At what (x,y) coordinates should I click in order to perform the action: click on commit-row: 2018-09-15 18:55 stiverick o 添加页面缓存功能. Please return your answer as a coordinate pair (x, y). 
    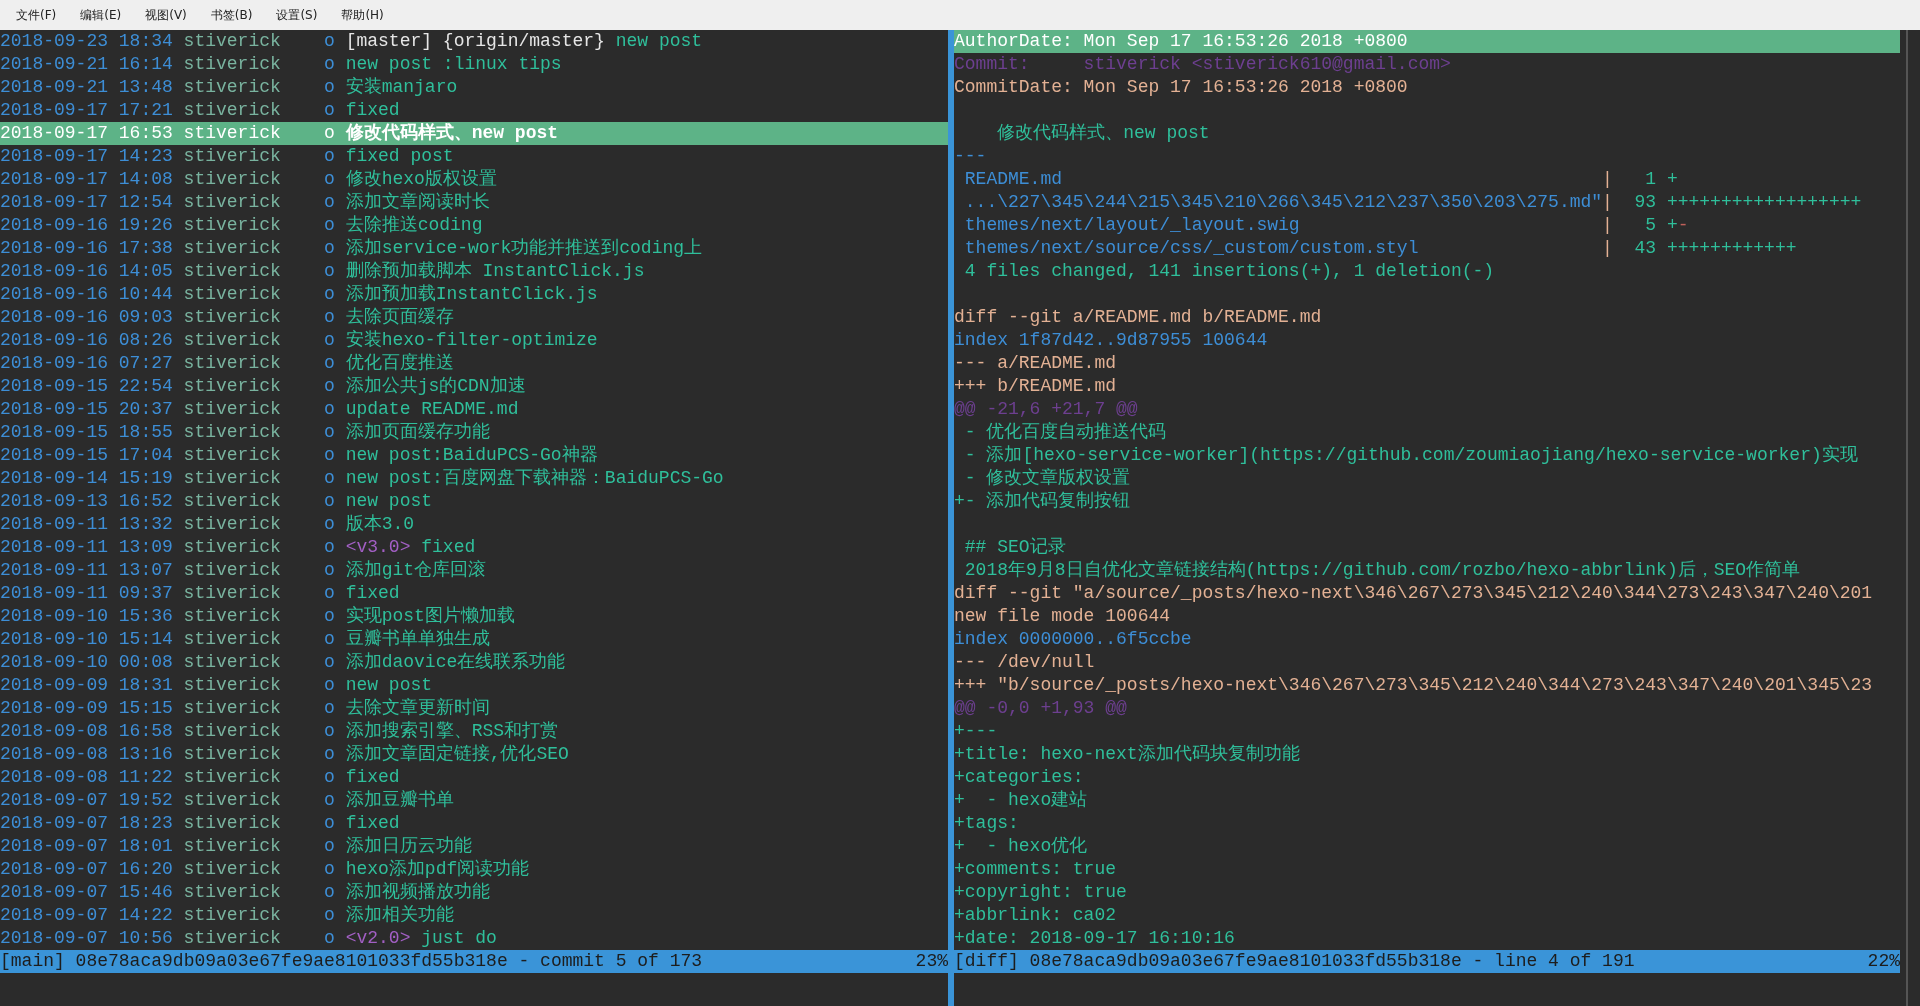
    Looking at the image, I should click on (474, 432).